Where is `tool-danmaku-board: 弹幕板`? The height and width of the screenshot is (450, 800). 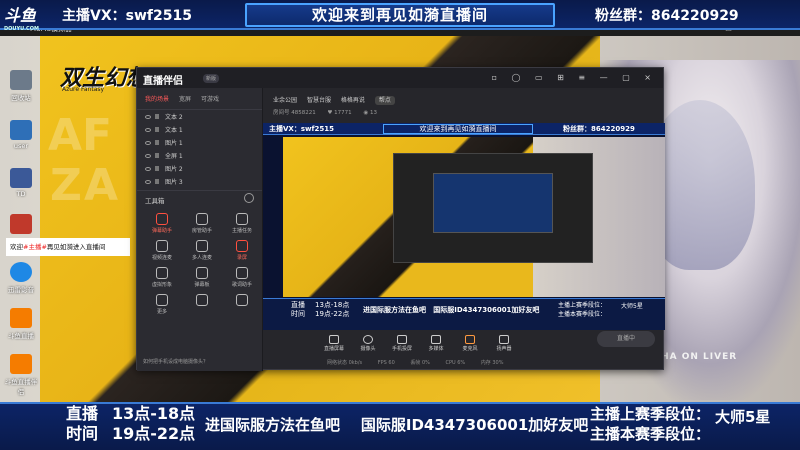
tool-danmaku-board: 弹幕板 is located at coordinates (202, 277).